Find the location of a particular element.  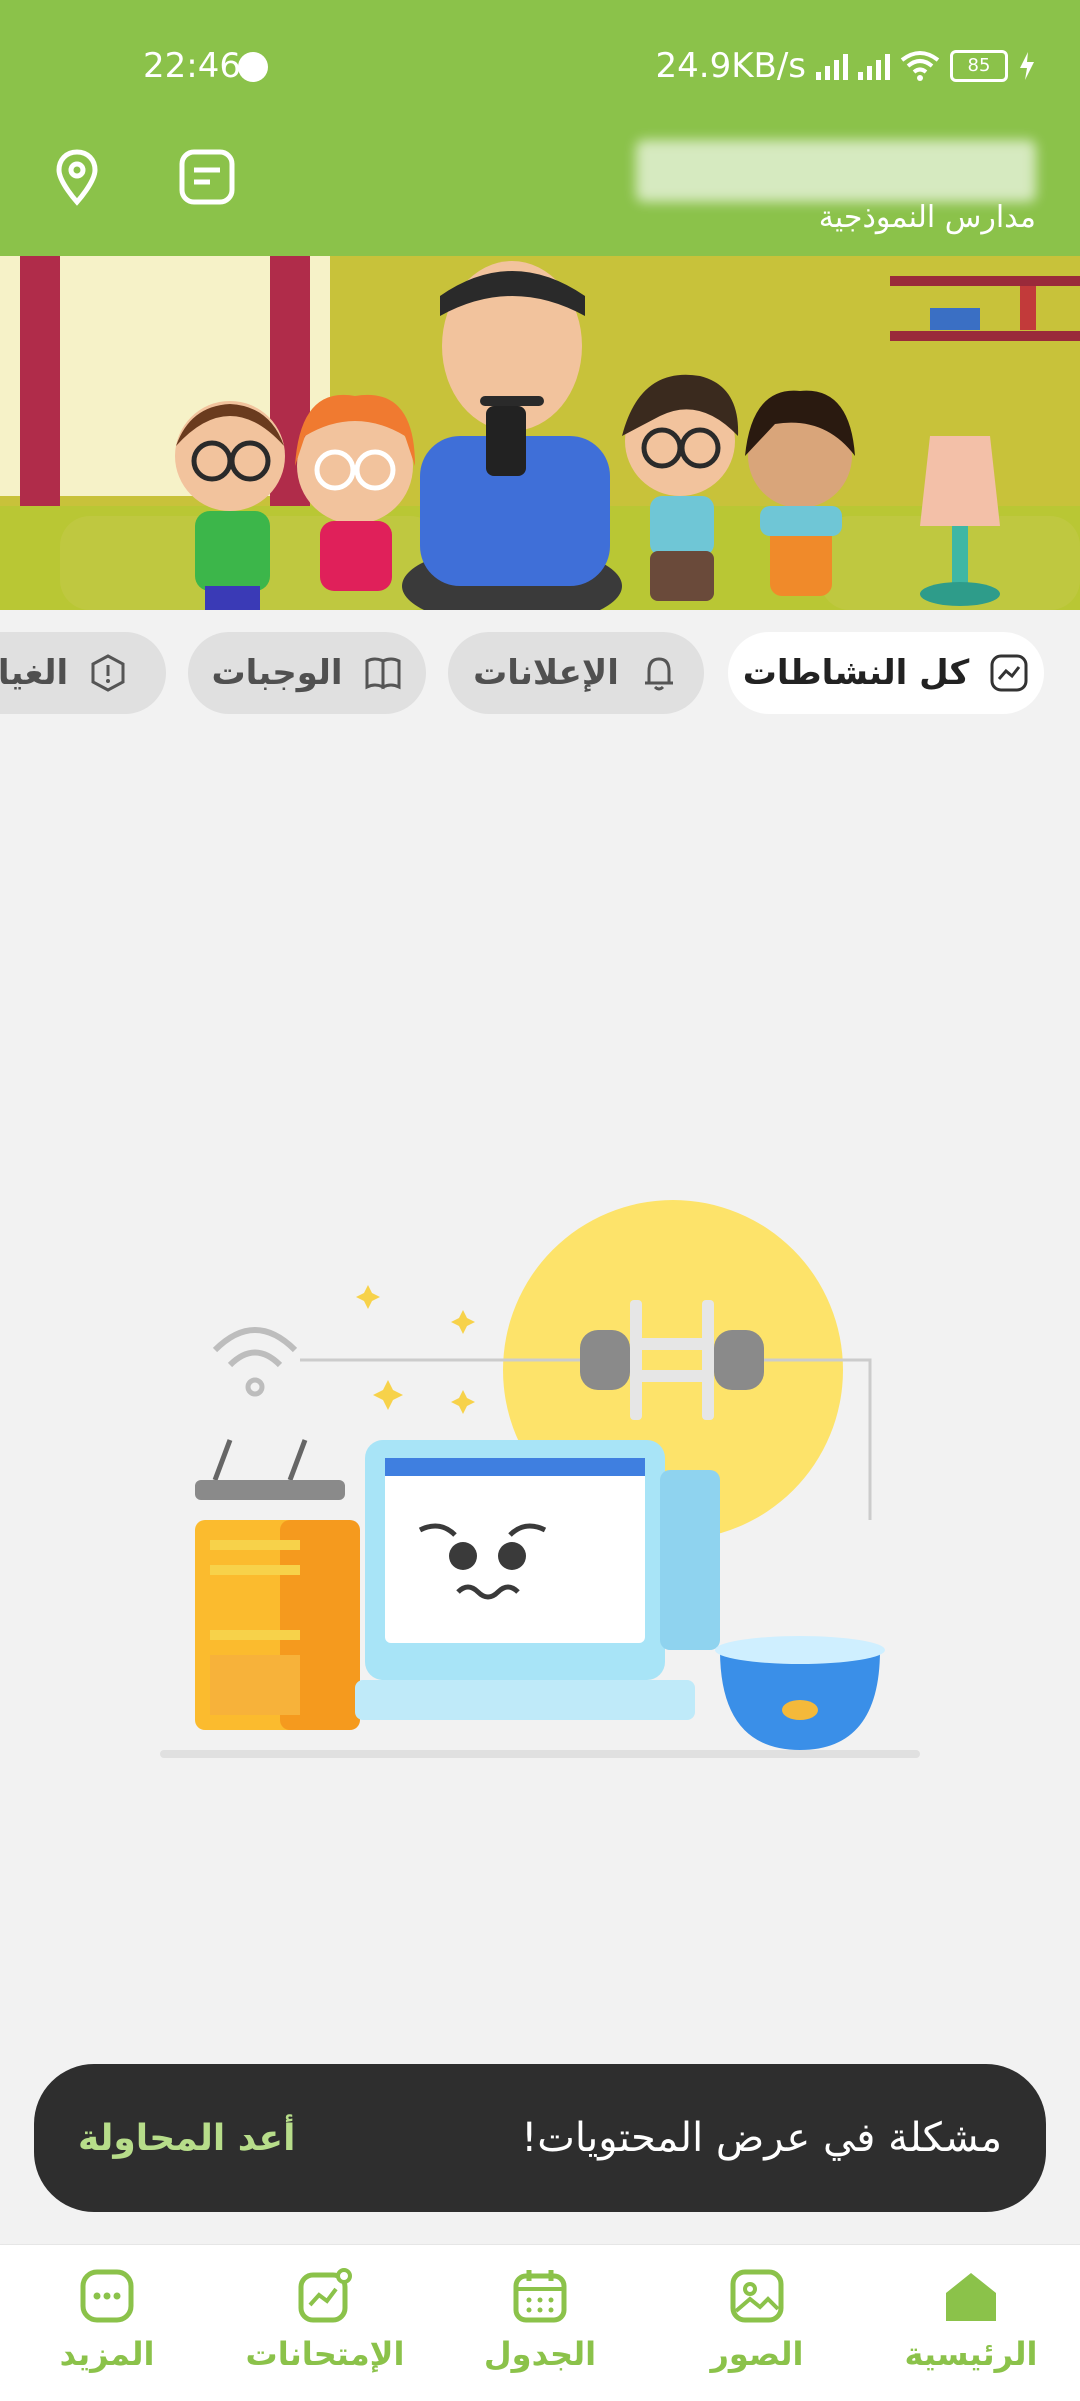

nav-label: الجدول is located at coordinates (540, 2354).